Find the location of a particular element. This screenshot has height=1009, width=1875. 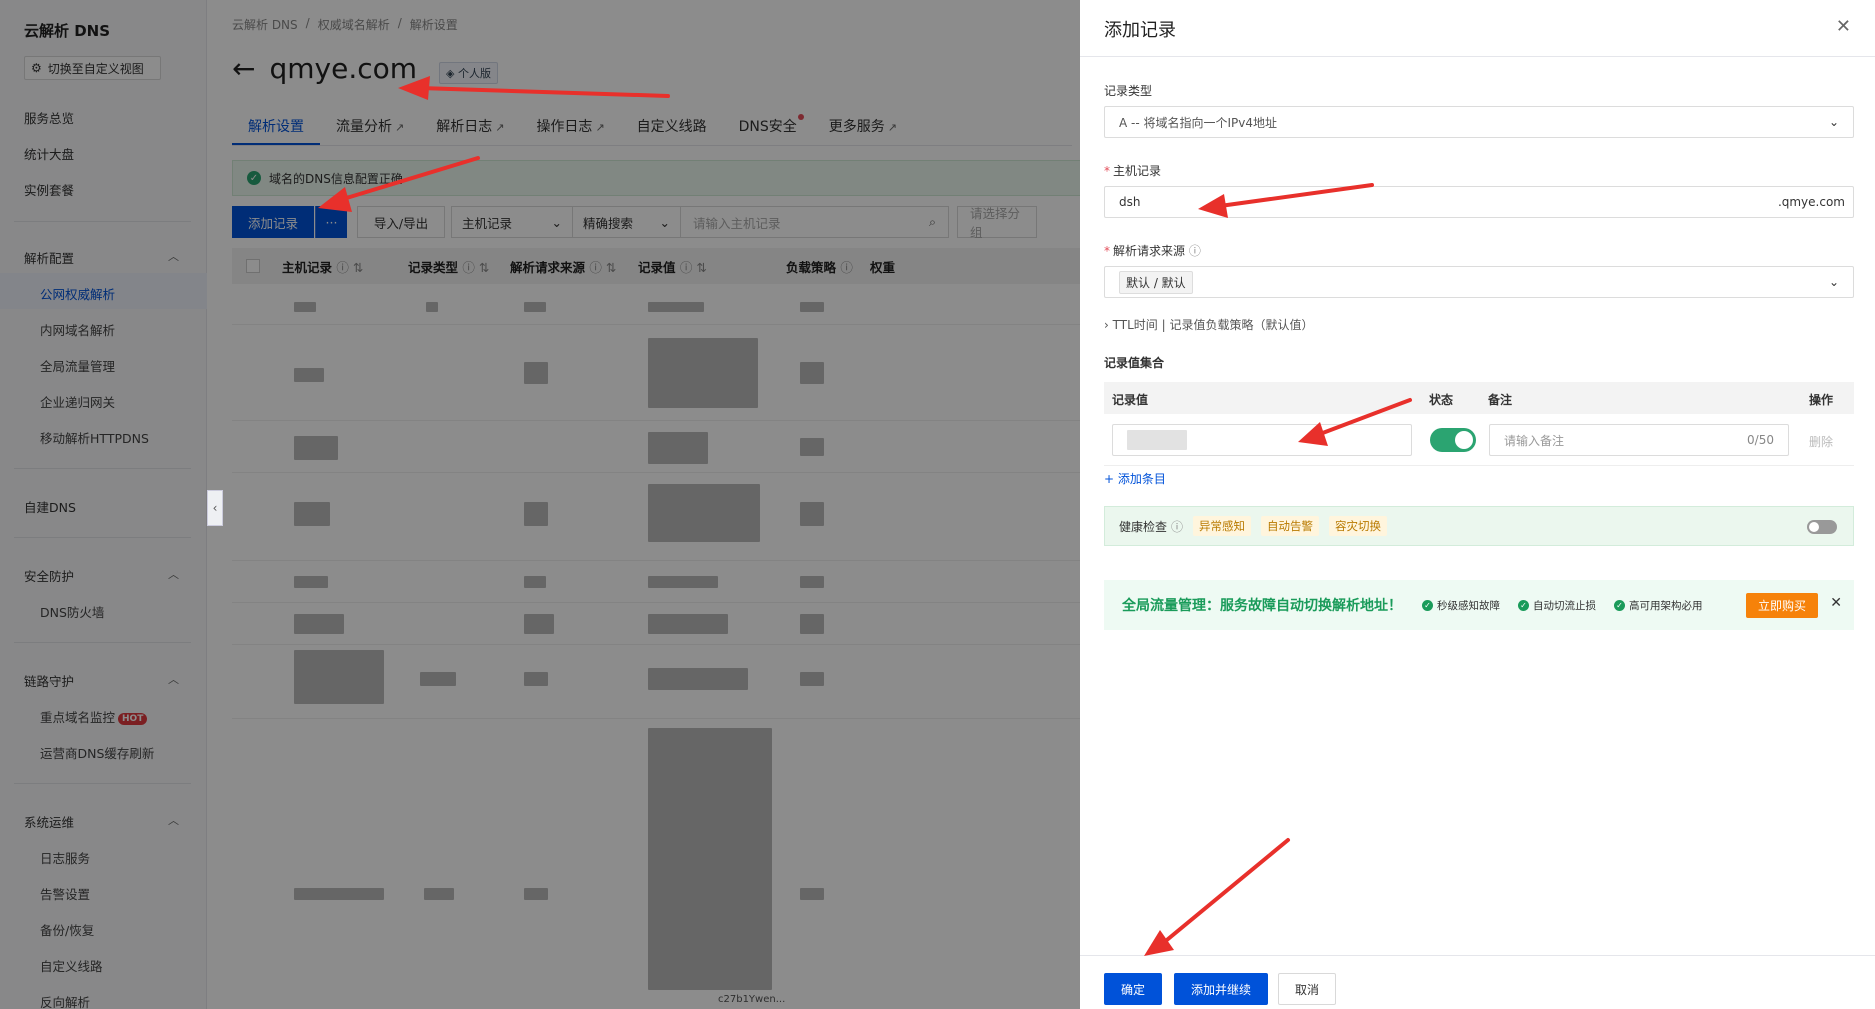

blurred-value is located at coordinates (1157, 440).